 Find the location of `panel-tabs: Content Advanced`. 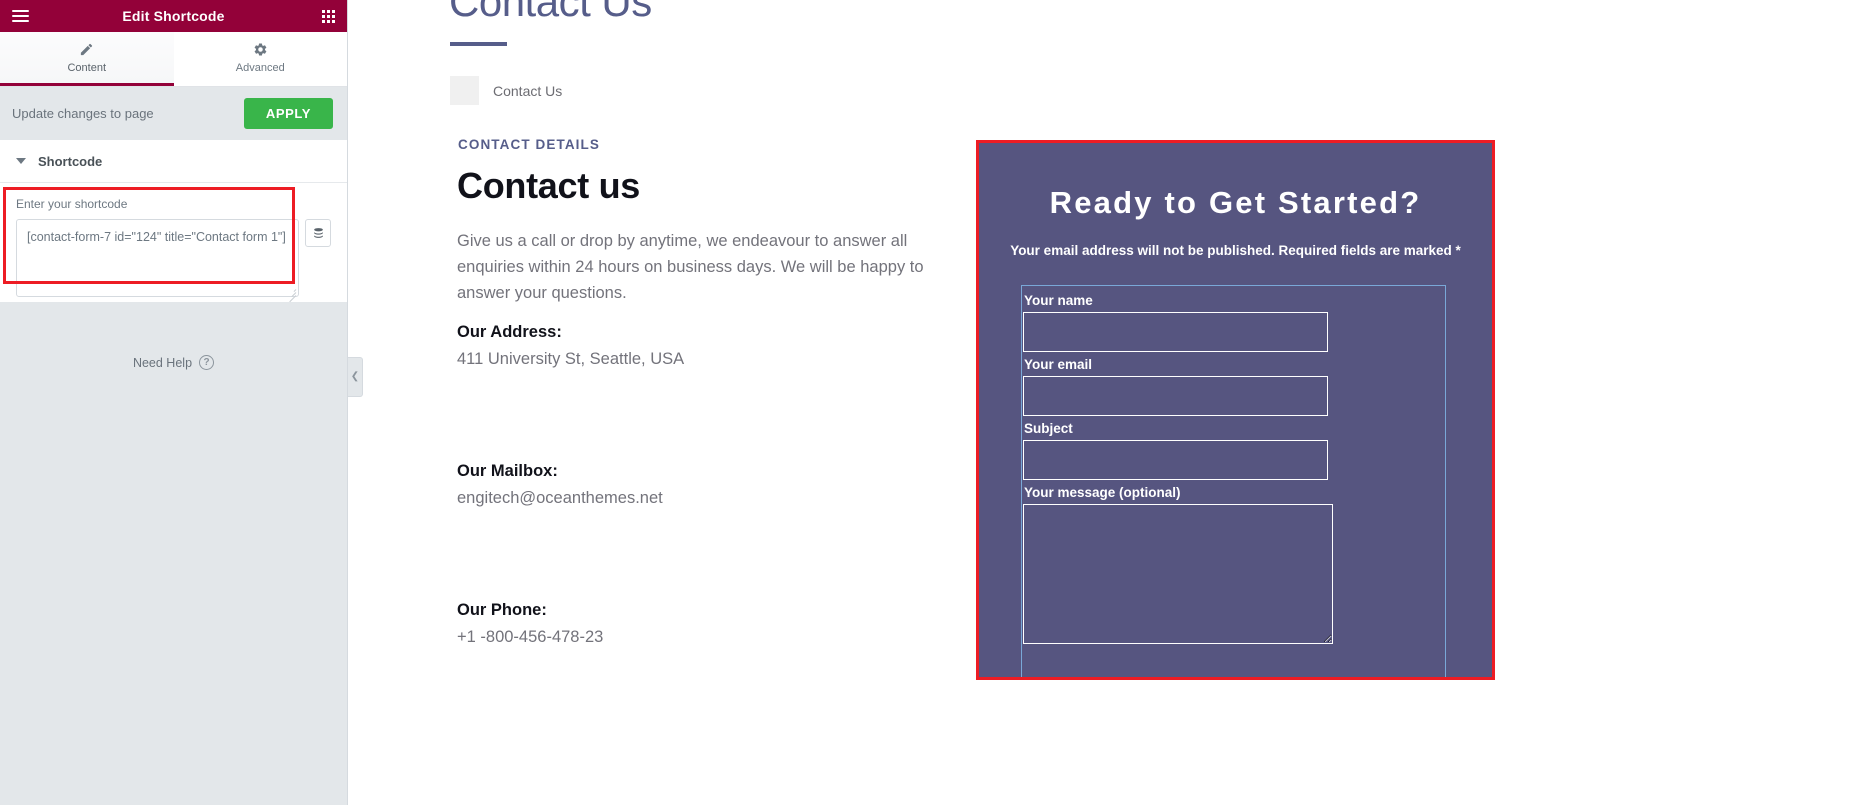

panel-tabs: Content Advanced is located at coordinates (173, 59).